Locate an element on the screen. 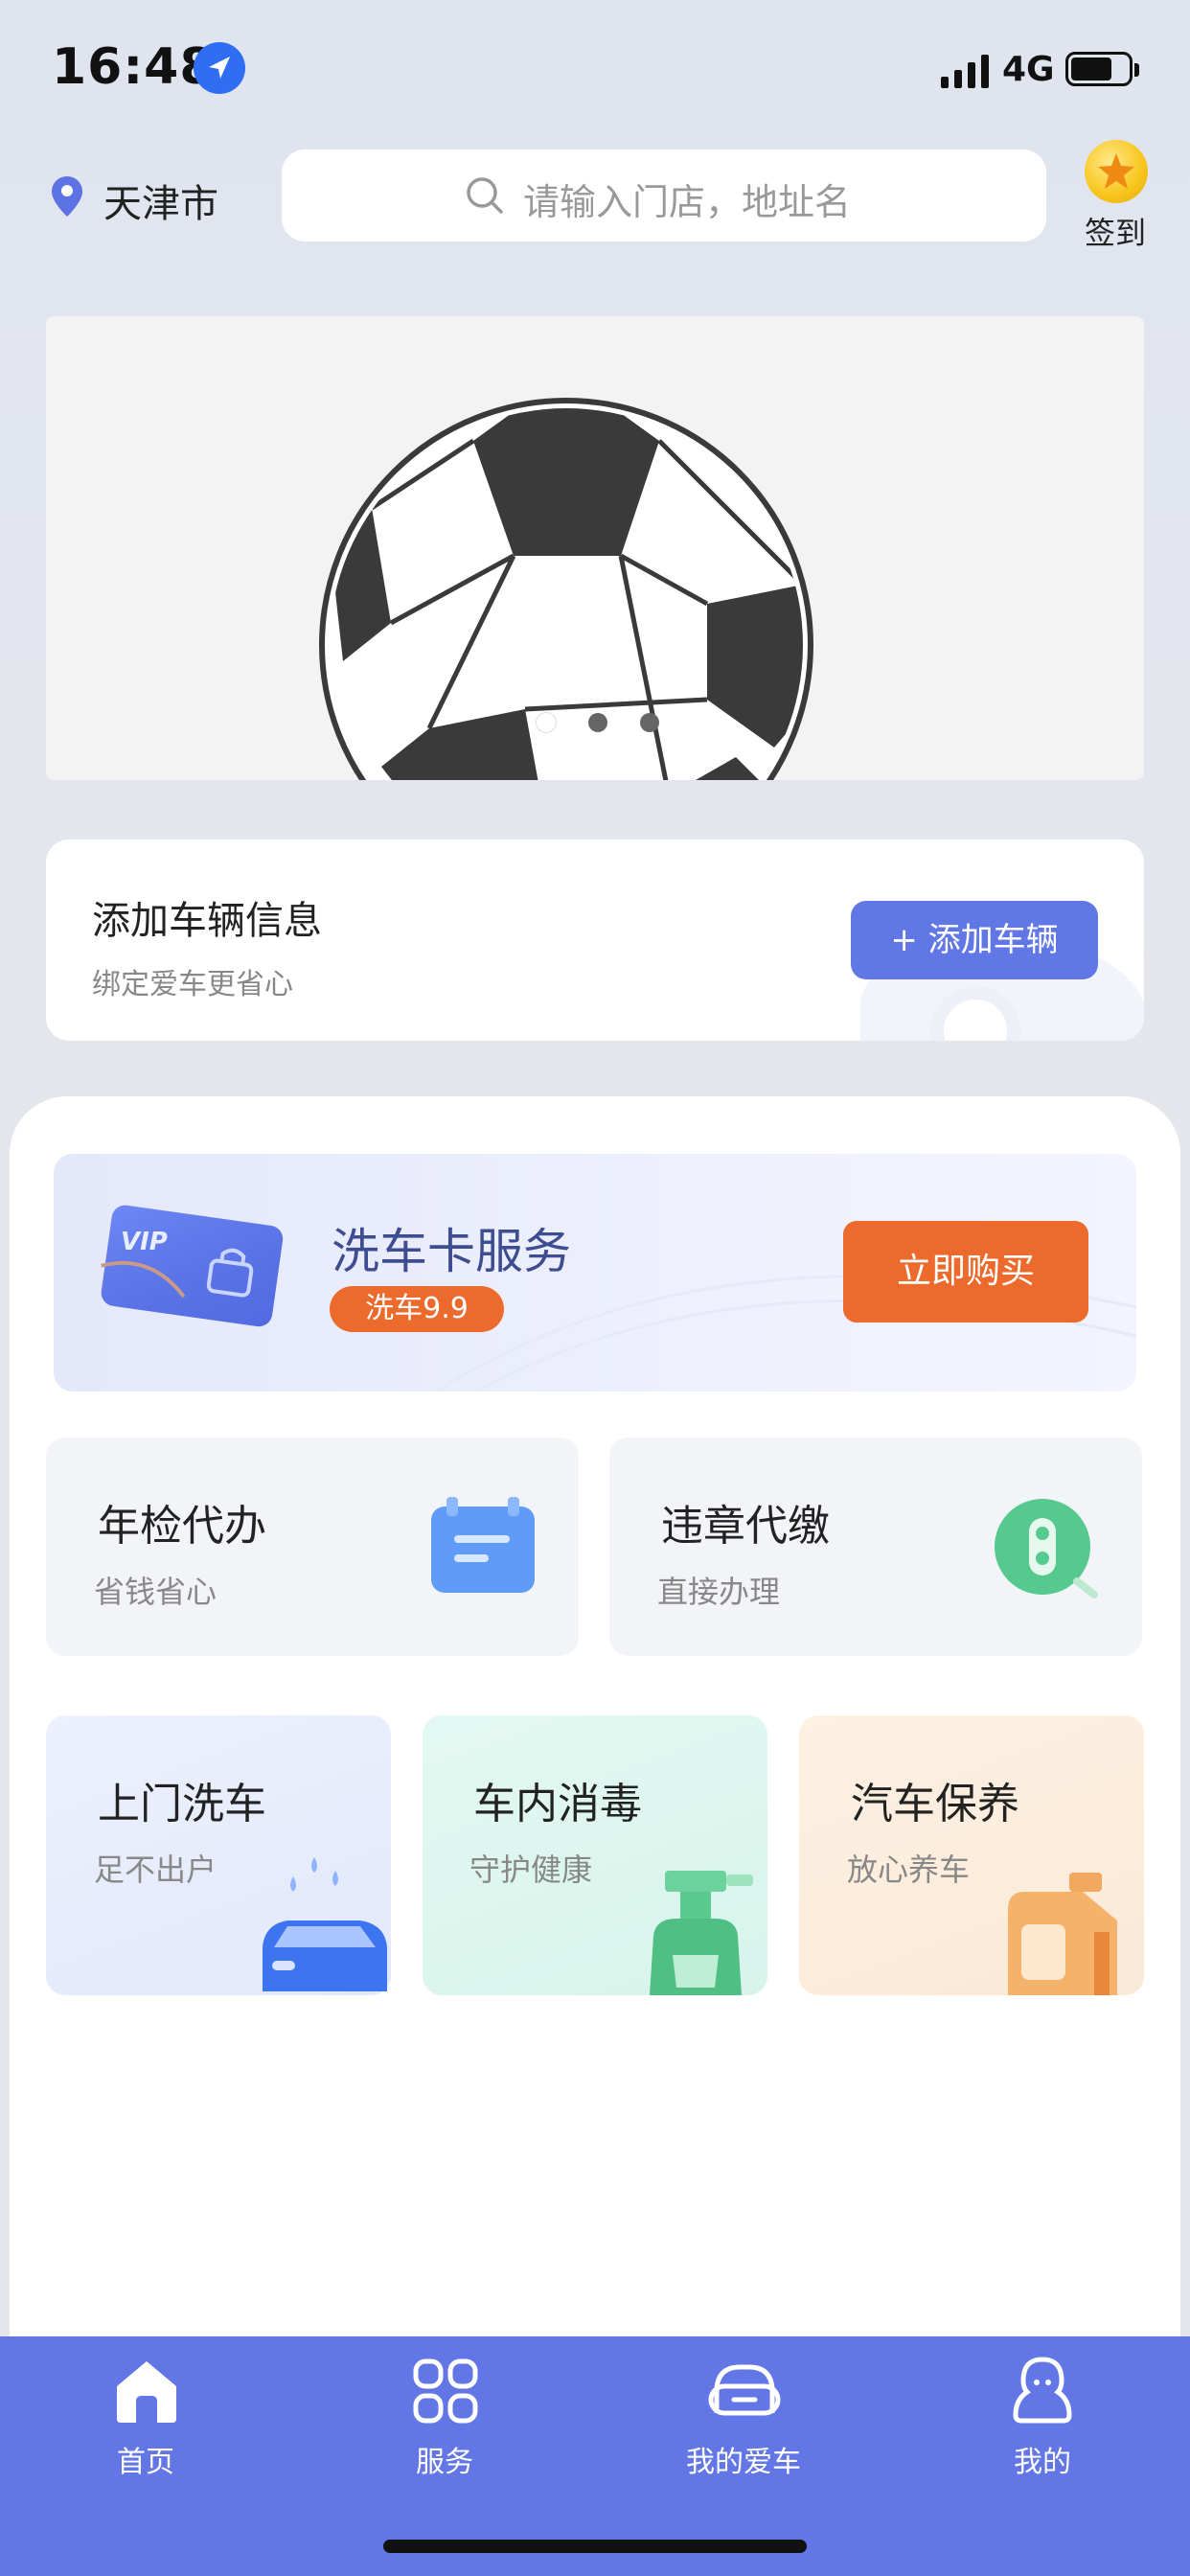 The width and height of the screenshot is (1190, 2576). add-vehicle-button: + 添加车辆 is located at coordinates (975, 940).